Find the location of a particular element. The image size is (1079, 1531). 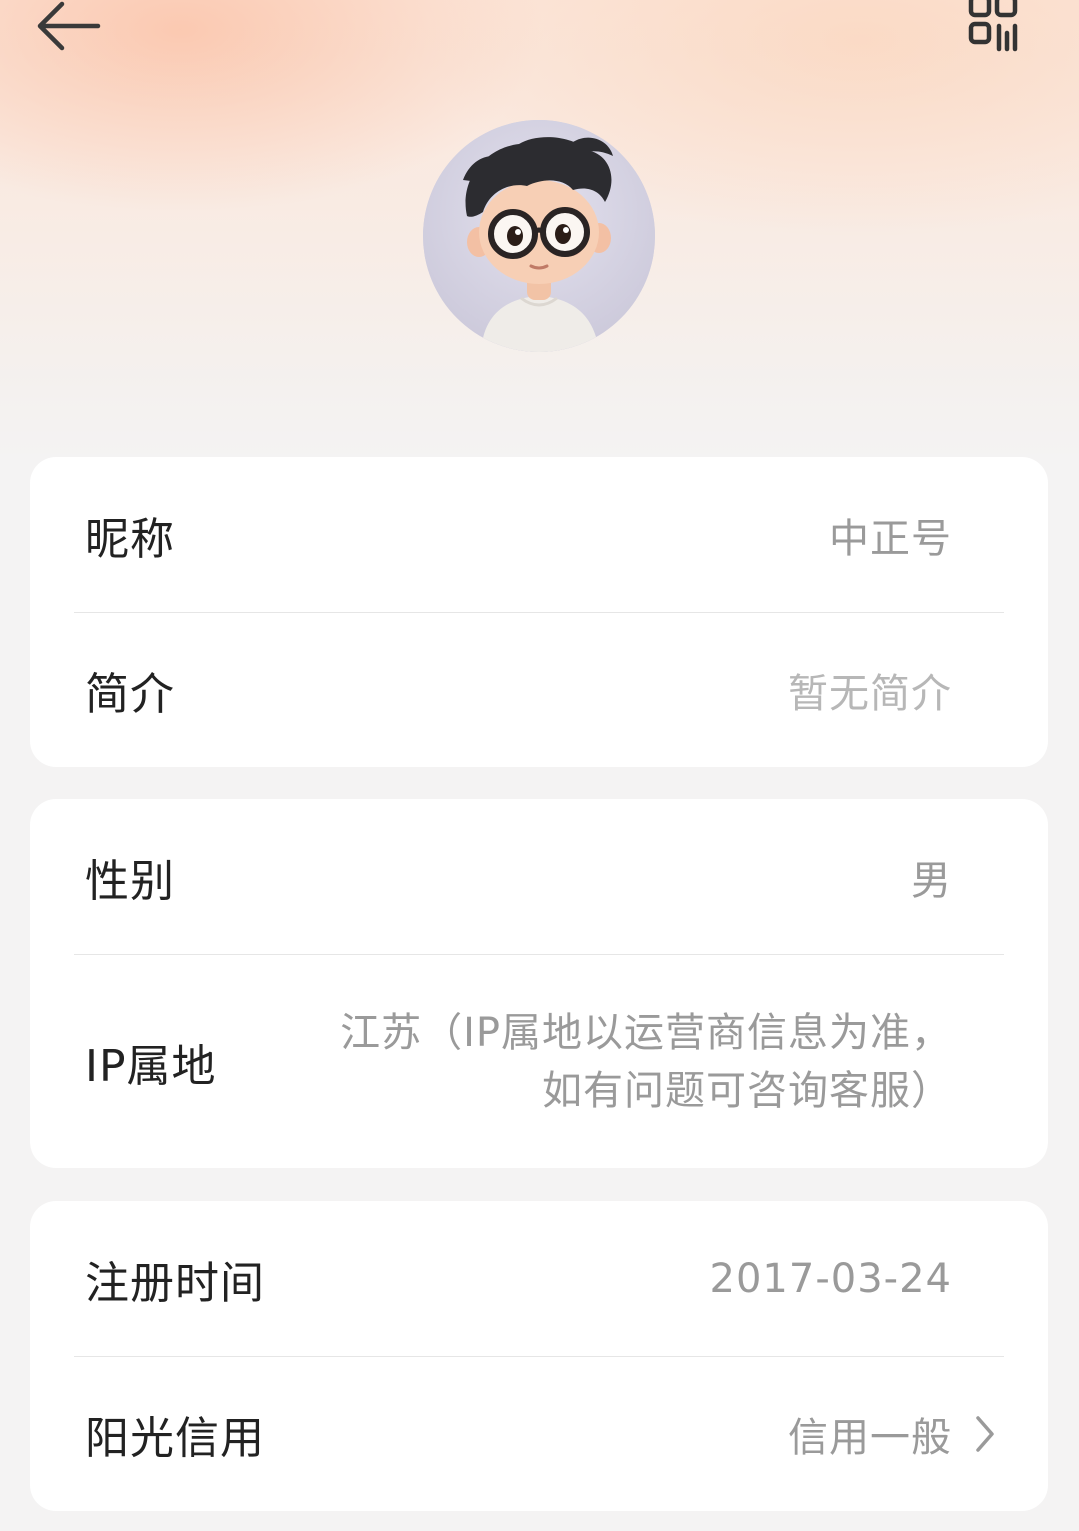

ip-location-value: 江苏（IP属地以运营商信息为准， 如有问题可咨询客服） is located at coordinates (612, 1062).